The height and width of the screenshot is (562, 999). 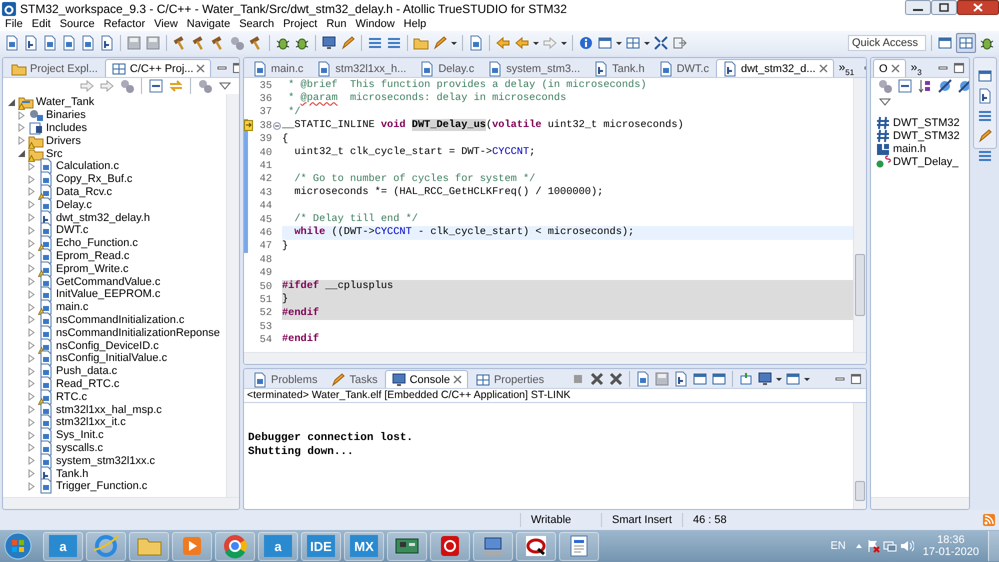 I want to click on import-icon, so click(x=107, y=43).